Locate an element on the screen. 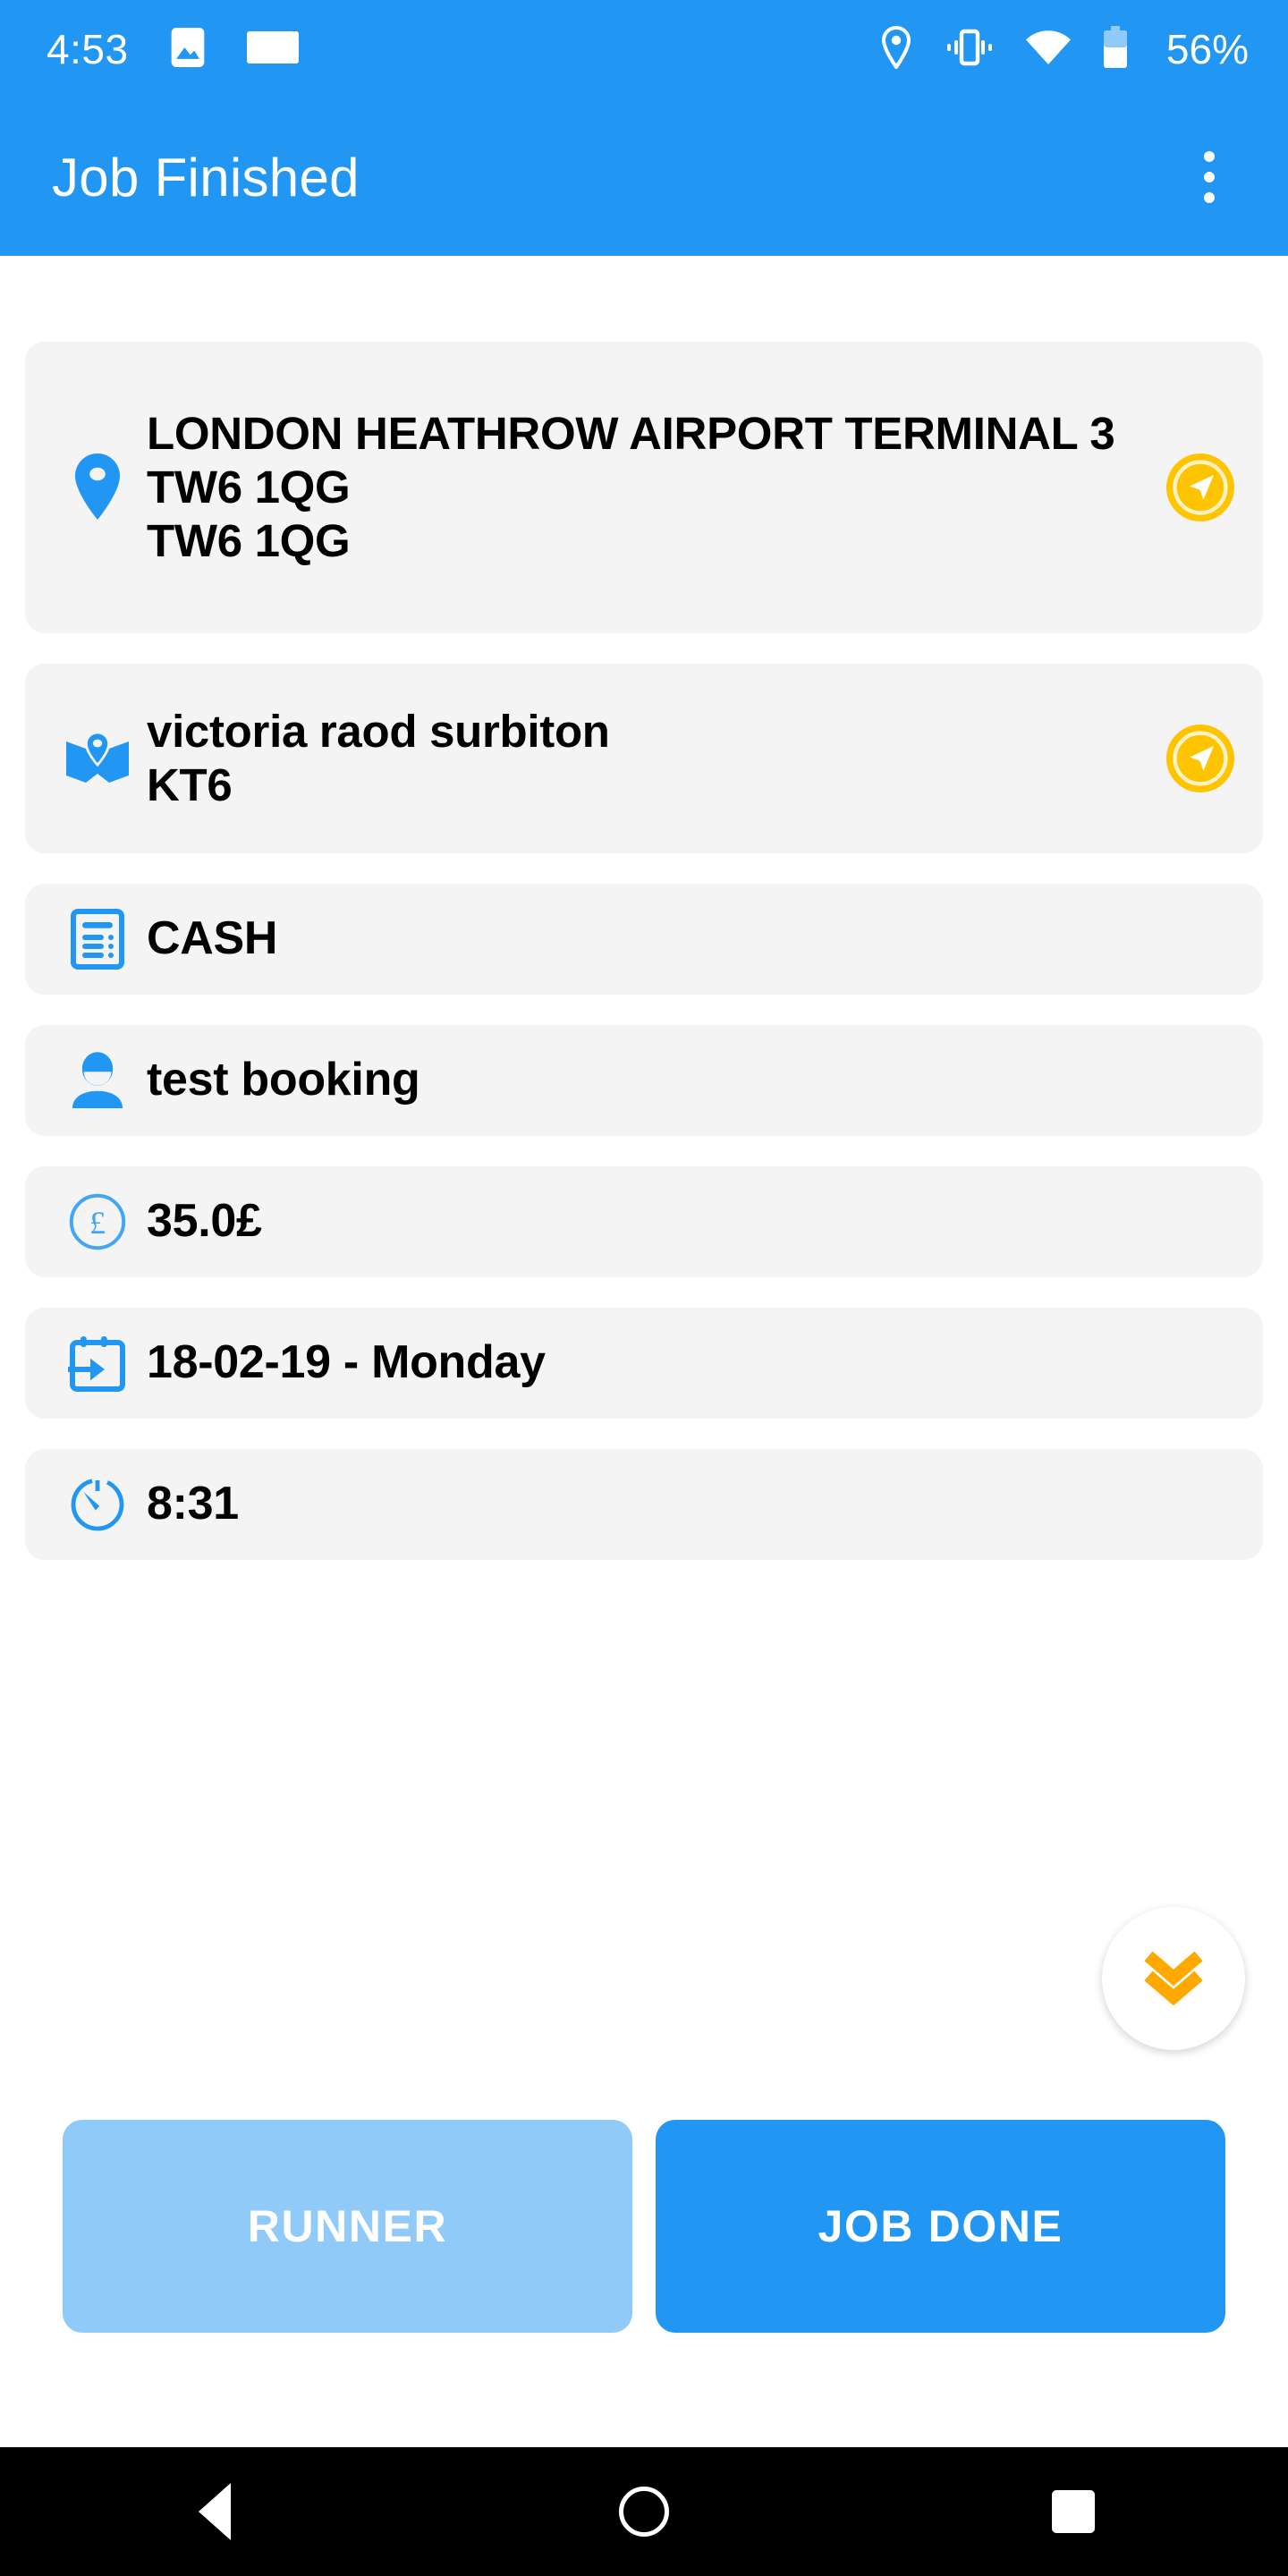  home-circle-icon is located at coordinates (644, 2512).